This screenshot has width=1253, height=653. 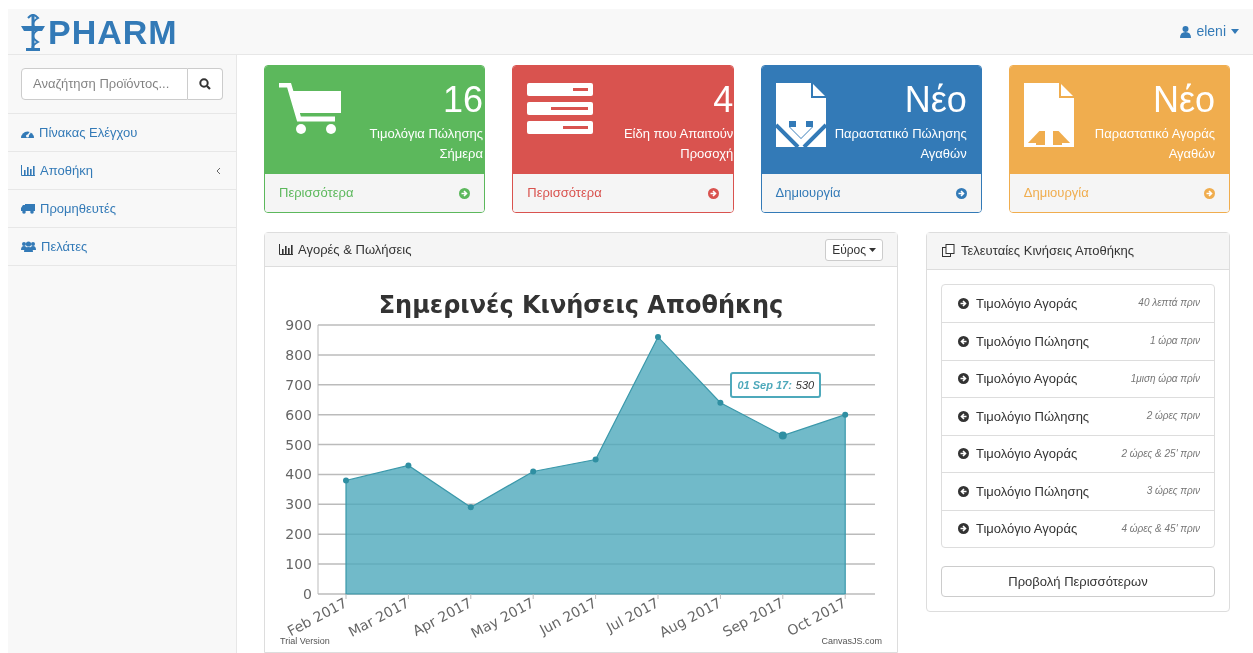 What do you see at coordinates (1048, 251) in the screenshot?
I see `panel-title: Τελευταίες Κινήσεις Αποθήκης` at bounding box center [1048, 251].